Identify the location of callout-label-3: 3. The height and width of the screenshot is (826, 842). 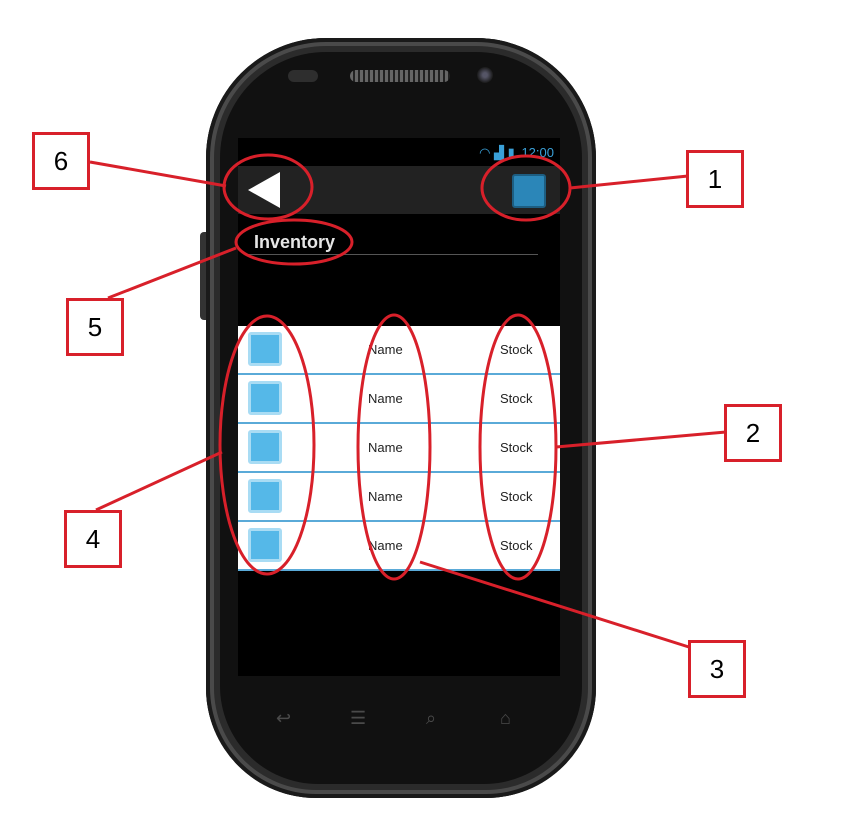
(717, 669).